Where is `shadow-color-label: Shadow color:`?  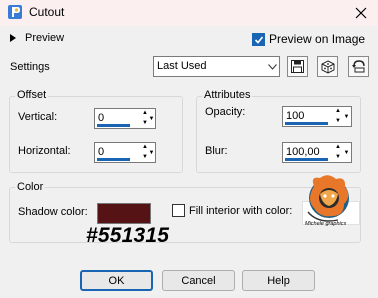
shadow-color-label: Shadow color: is located at coordinates (53, 212).